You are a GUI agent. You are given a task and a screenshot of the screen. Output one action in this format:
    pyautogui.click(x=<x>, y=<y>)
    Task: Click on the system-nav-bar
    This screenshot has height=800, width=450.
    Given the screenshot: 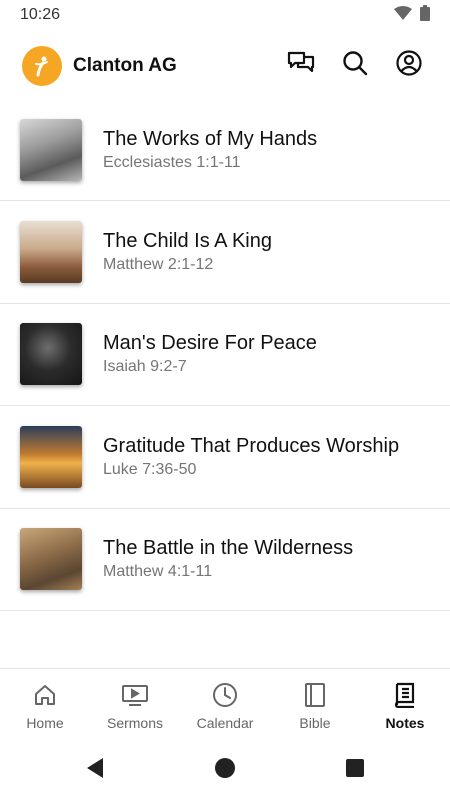 What is the action you would take?
    pyautogui.click(x=225, y=770)
    